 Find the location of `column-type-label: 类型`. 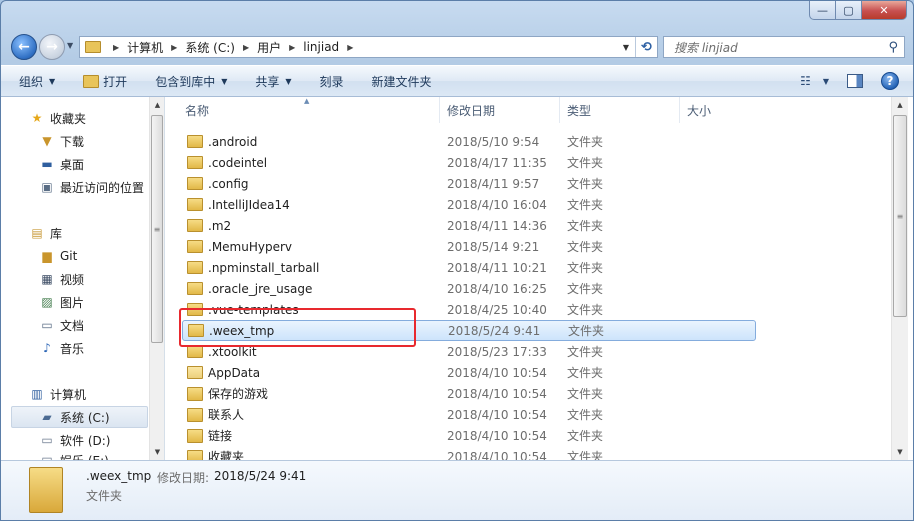

column-type-label: 类型 is located at coordinates (579, 110).